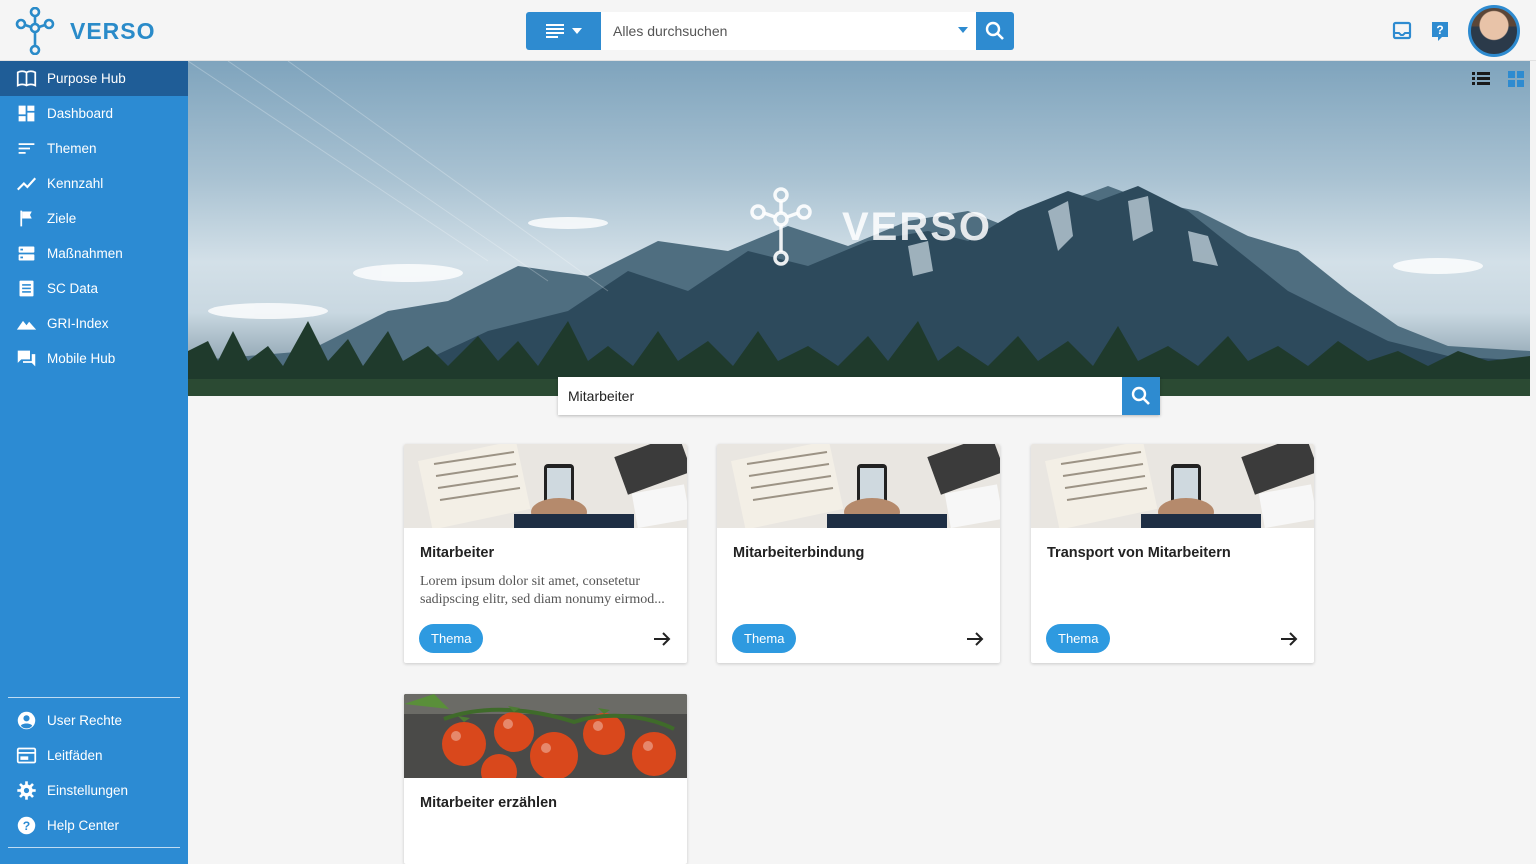 The width and height of the screenshot is (1536, 864). I want to click on search-filter-button, so click(563, 31).